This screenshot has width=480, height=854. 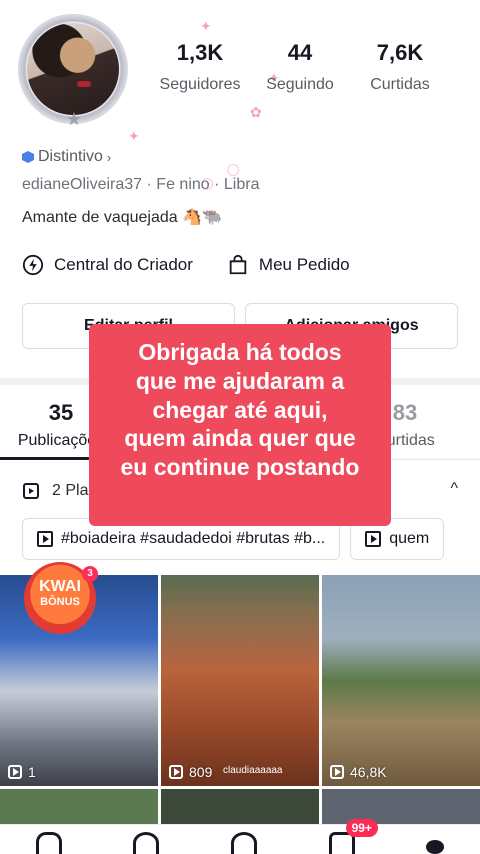 I want to click on distintivo-link: Distintivo ›, so click(x=66, y=157).